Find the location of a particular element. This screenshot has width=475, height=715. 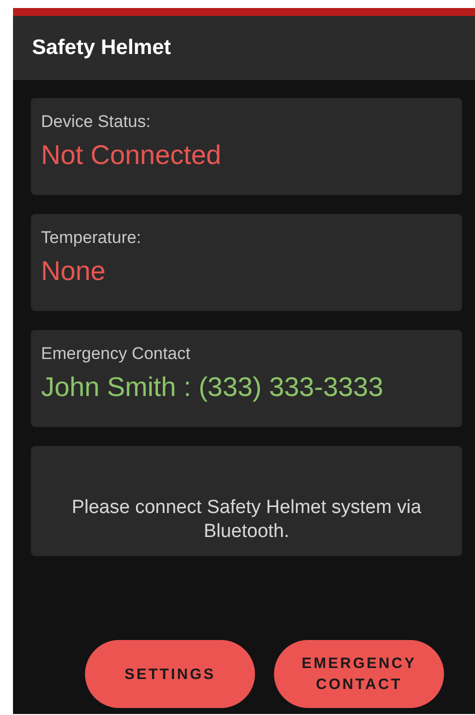

action-button: EMERGENCY CONTACT is located at coordinates (359, 674).